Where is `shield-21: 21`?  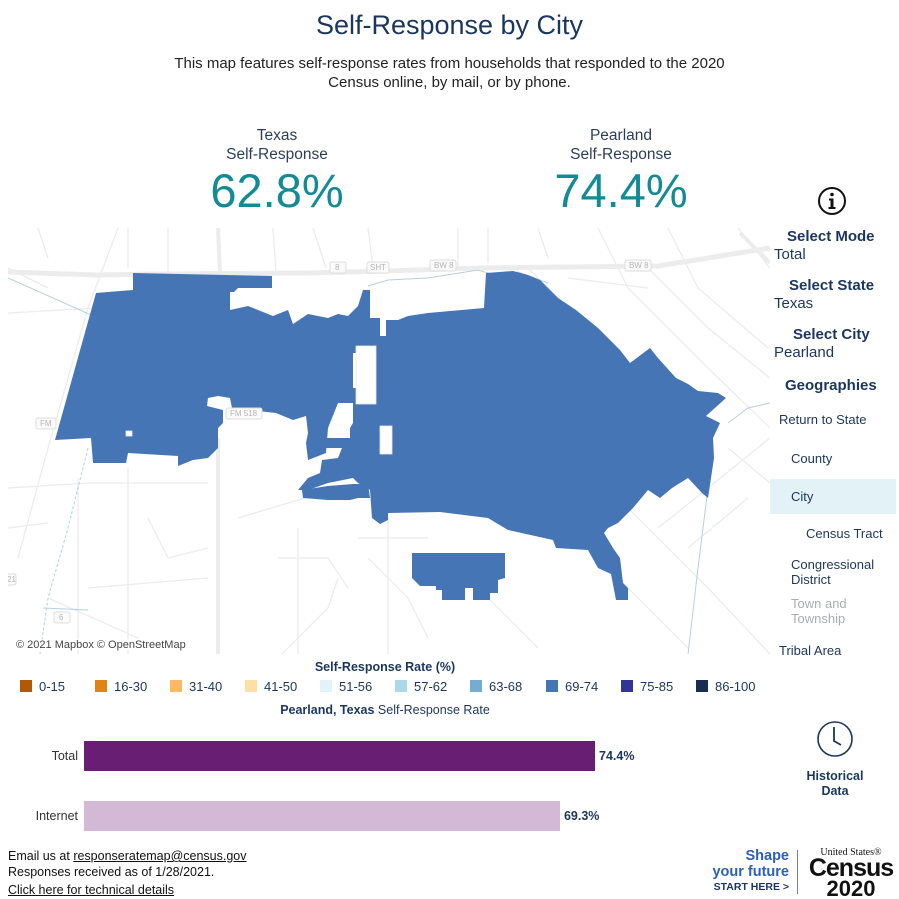 shield-21: 21 is located at coordinates (12, 579).